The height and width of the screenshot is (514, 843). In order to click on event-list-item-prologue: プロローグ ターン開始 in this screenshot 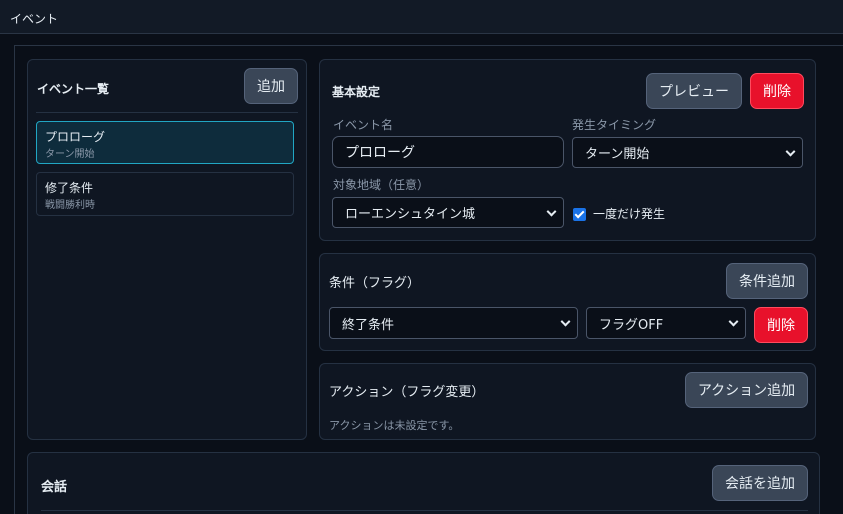, I will do `click(165, 142)`.